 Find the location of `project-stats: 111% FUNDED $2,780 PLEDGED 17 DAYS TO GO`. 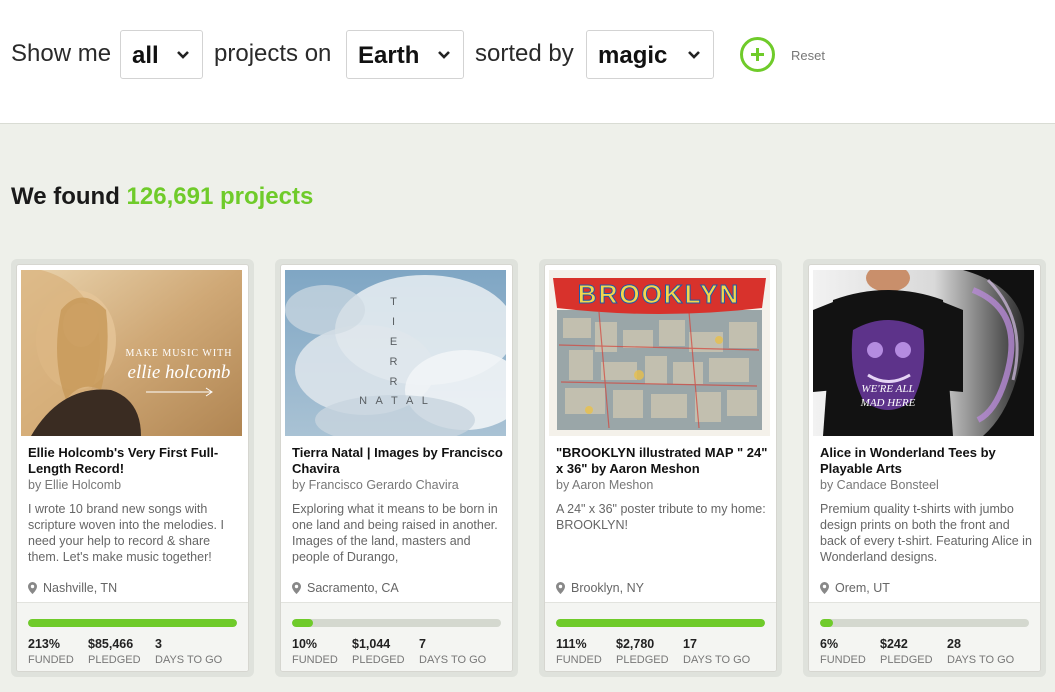

project-stats: 111% FUNDED $2,780 PLEDGED 17 DAYS TO GO is located at coordinates (660, 636).